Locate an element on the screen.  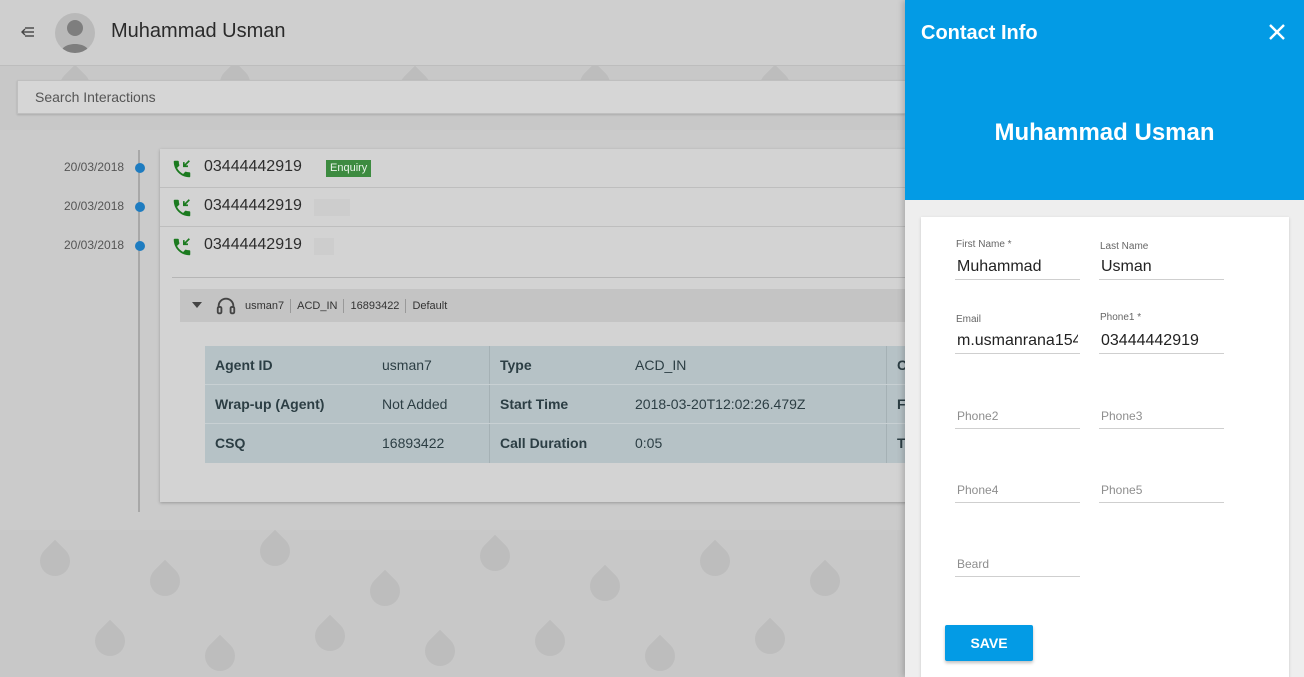
save-button: SAVE is located at coordinates (989, 643).